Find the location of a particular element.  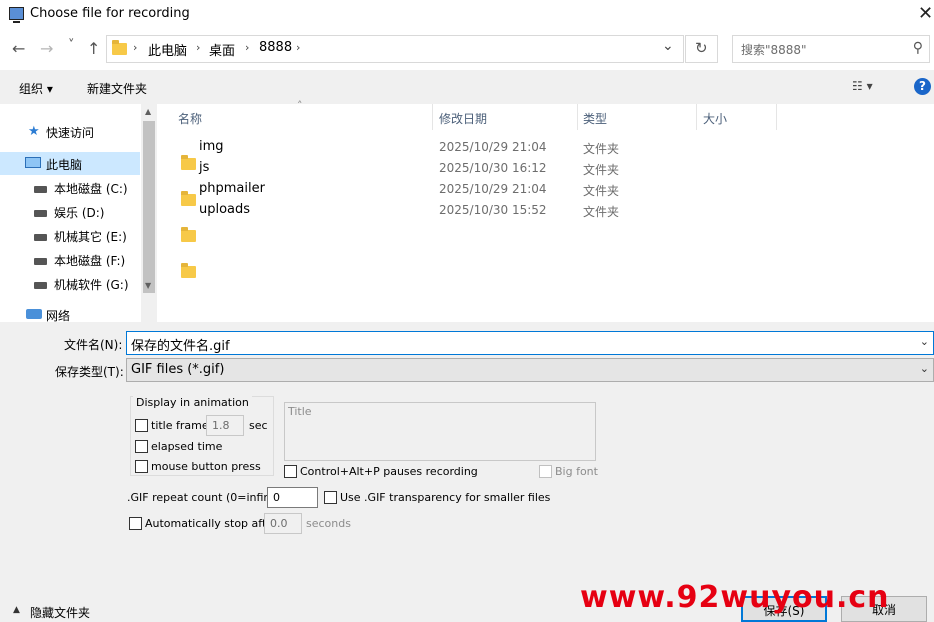

filetype-label: 保存类型(T): is located at coordinates (89, 372).